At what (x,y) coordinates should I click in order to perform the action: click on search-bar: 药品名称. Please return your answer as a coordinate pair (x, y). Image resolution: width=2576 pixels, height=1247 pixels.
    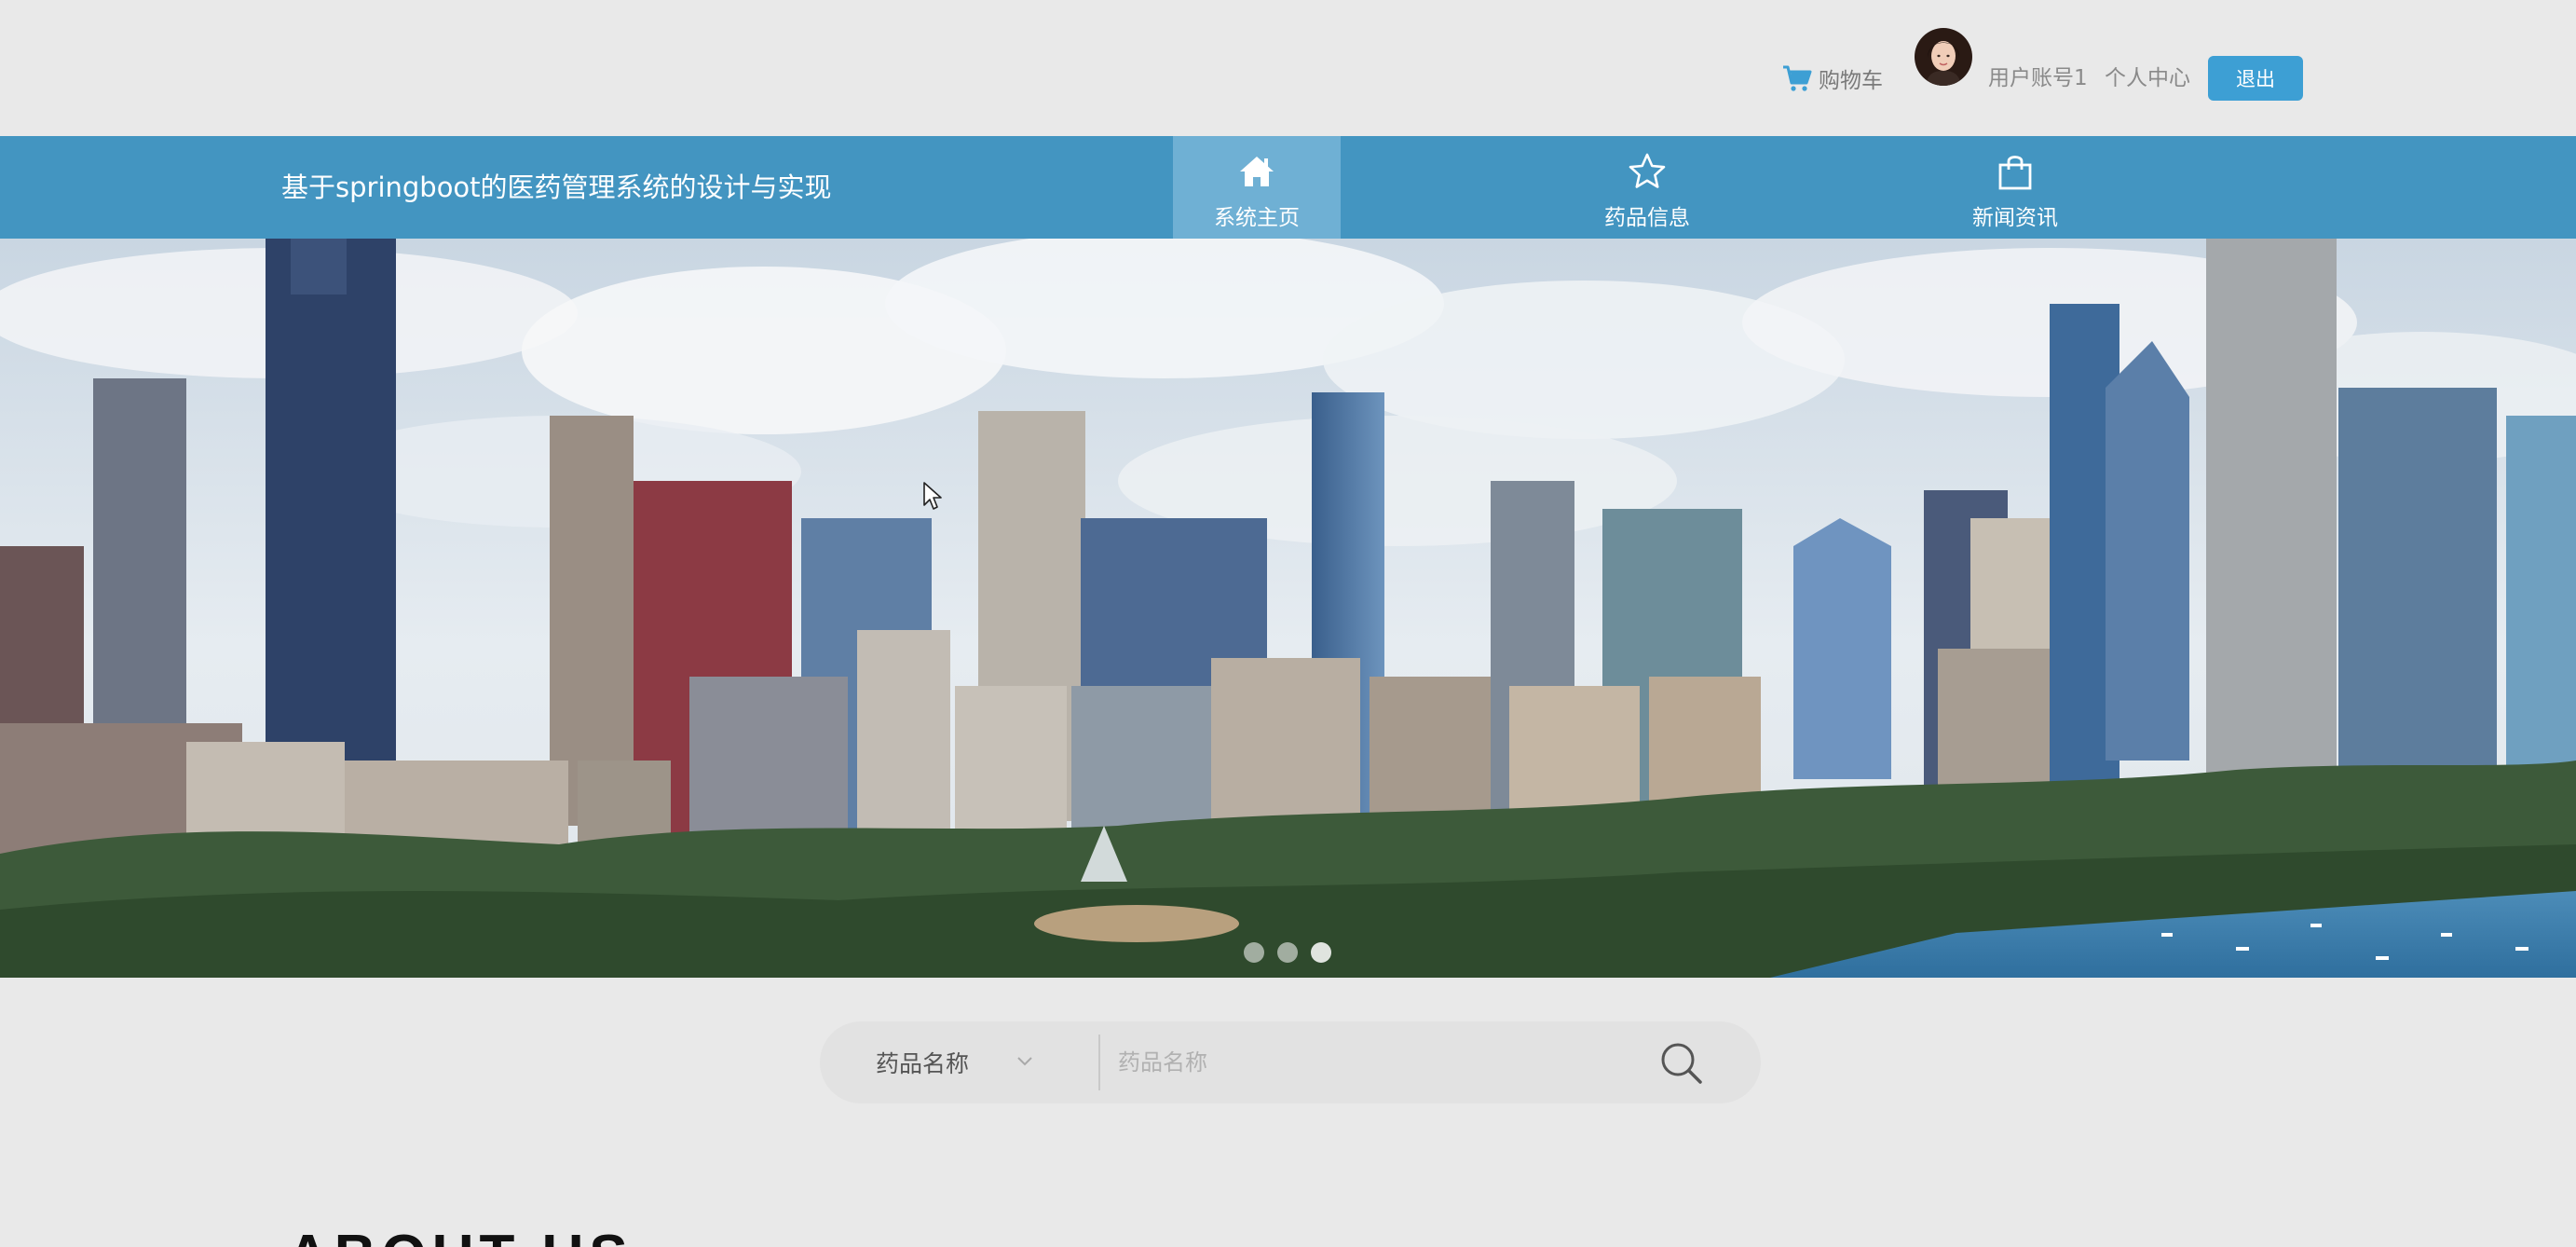
    Looking at the image, I should click on (1290, 1062).